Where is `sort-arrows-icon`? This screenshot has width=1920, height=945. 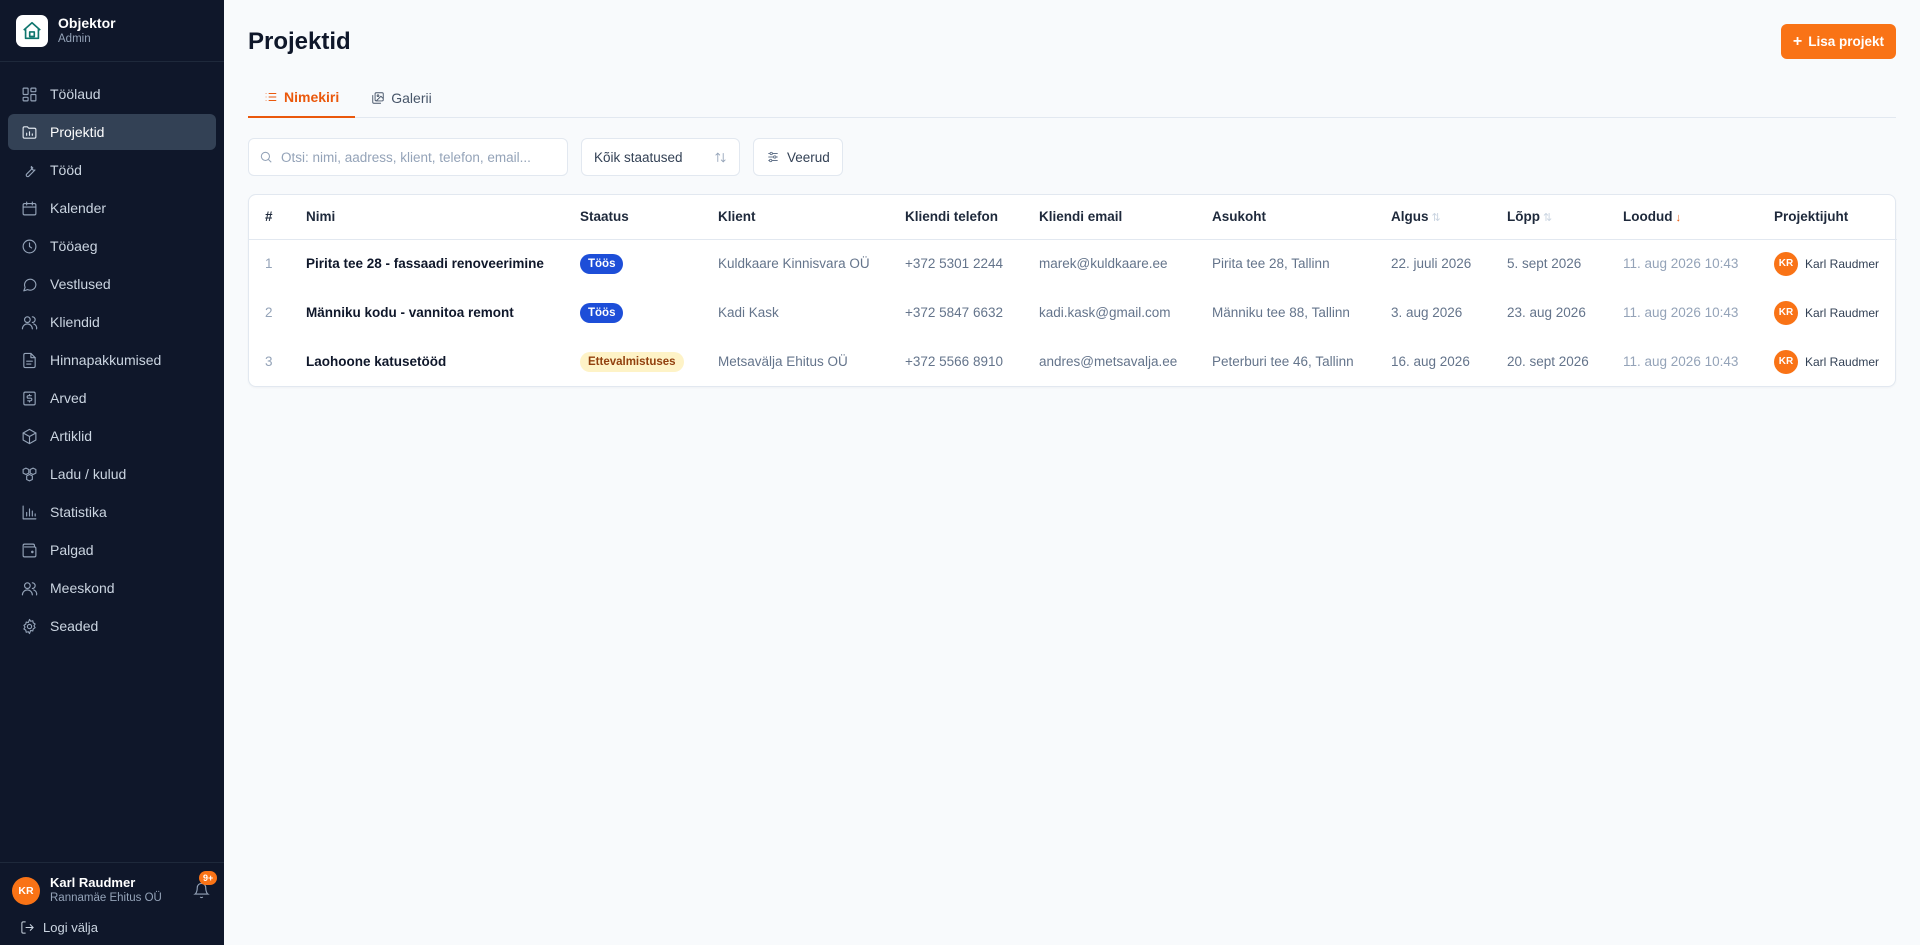
sort-arrows-icon is located at coordinates (720, 157).